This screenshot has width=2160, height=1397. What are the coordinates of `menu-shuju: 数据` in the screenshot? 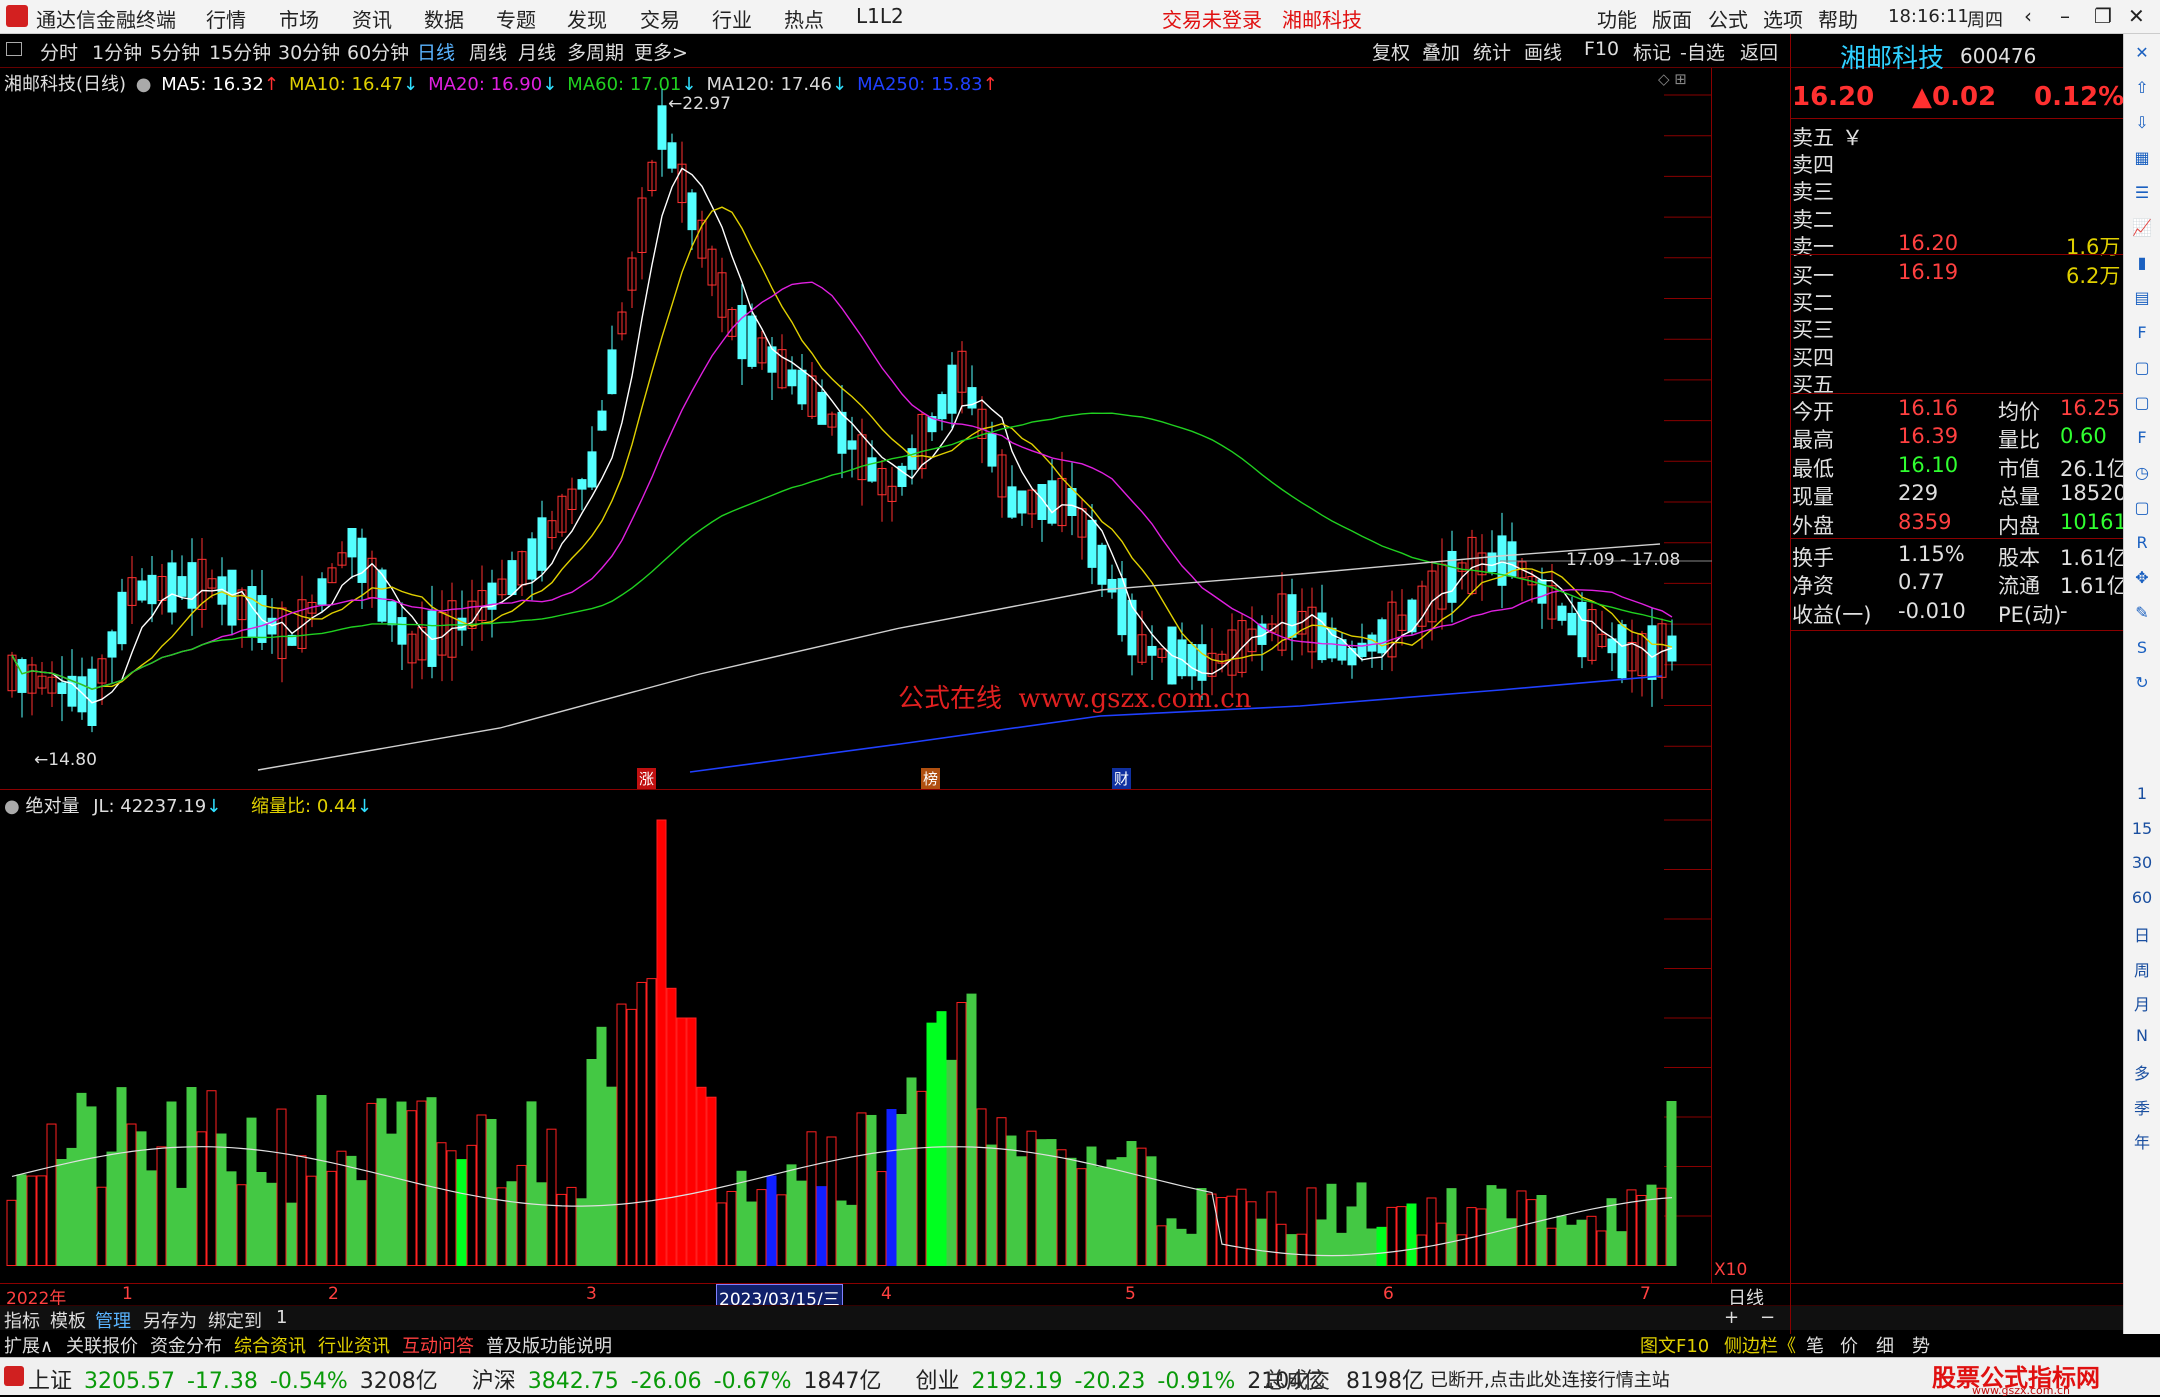 It's located at (444, 18).